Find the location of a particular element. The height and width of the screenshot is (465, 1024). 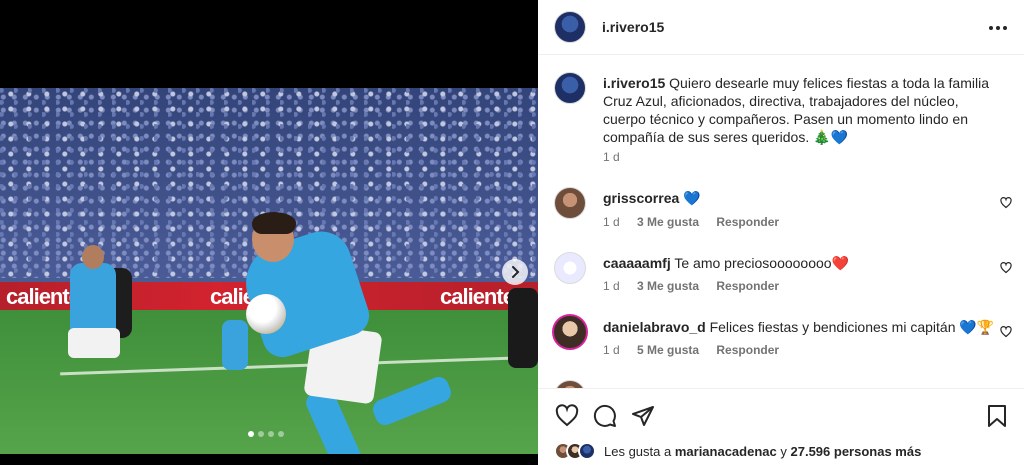

paper-plane-icon is located at coordinates (643, 416).